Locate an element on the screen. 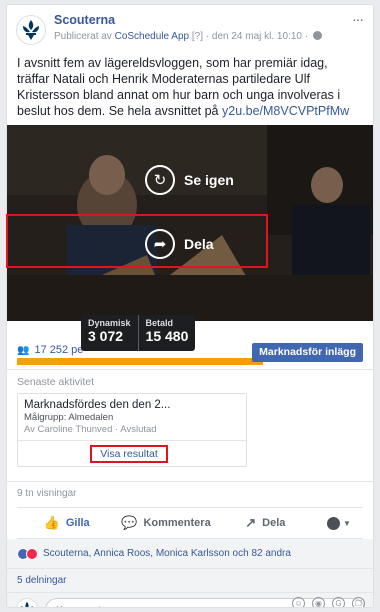  app-link: CoSchedule App is located at coordinates (152, 36).